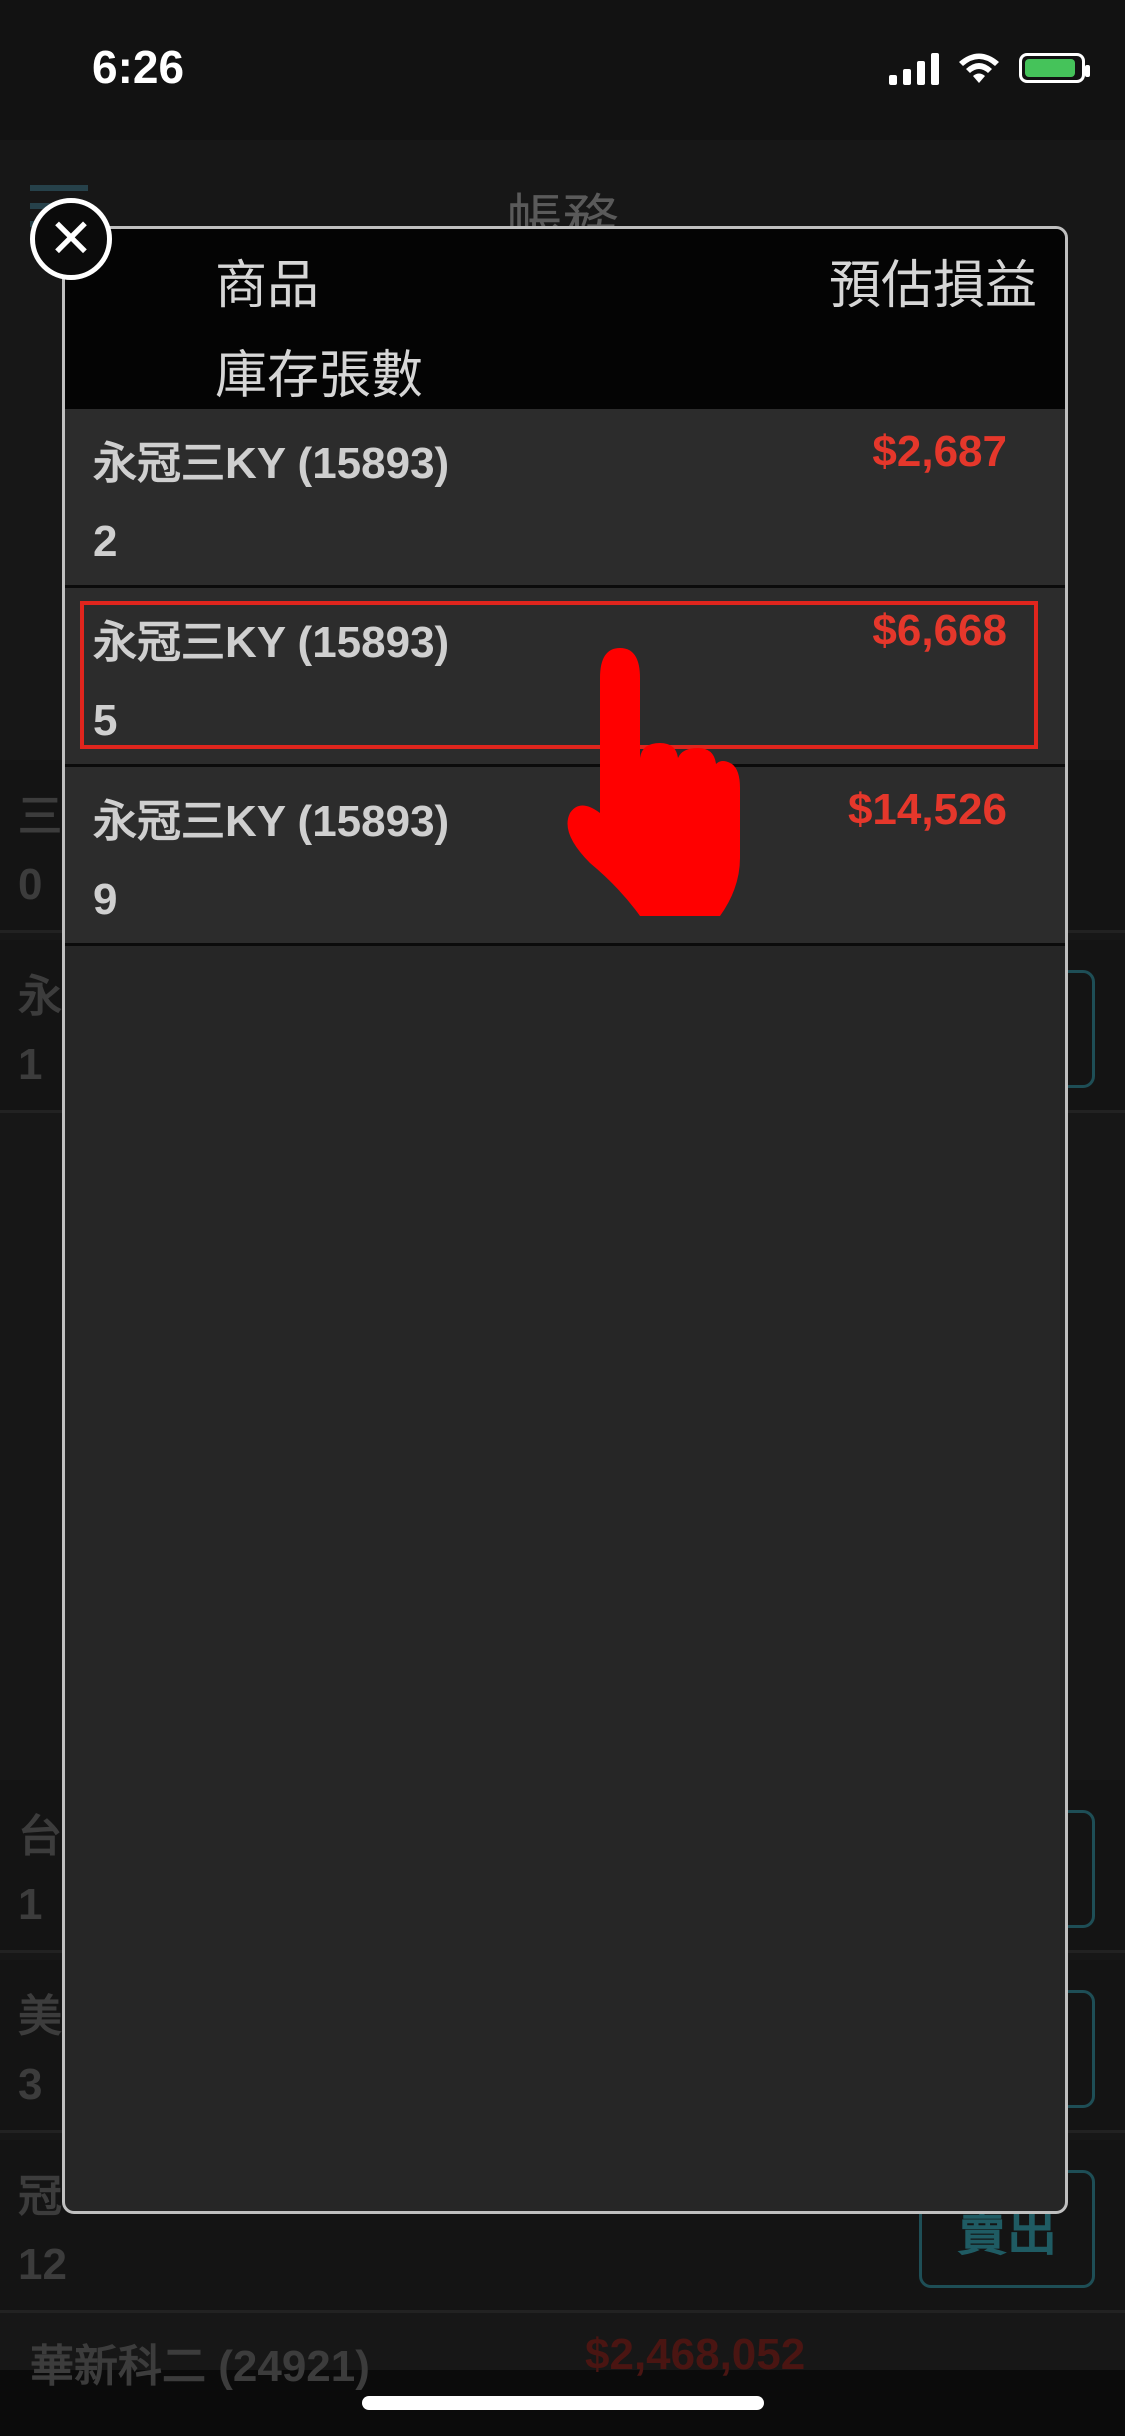 The height and width of the screenshot is (2436, 1125). I want to click on position-pnl: $2,687, so click(939, 451).